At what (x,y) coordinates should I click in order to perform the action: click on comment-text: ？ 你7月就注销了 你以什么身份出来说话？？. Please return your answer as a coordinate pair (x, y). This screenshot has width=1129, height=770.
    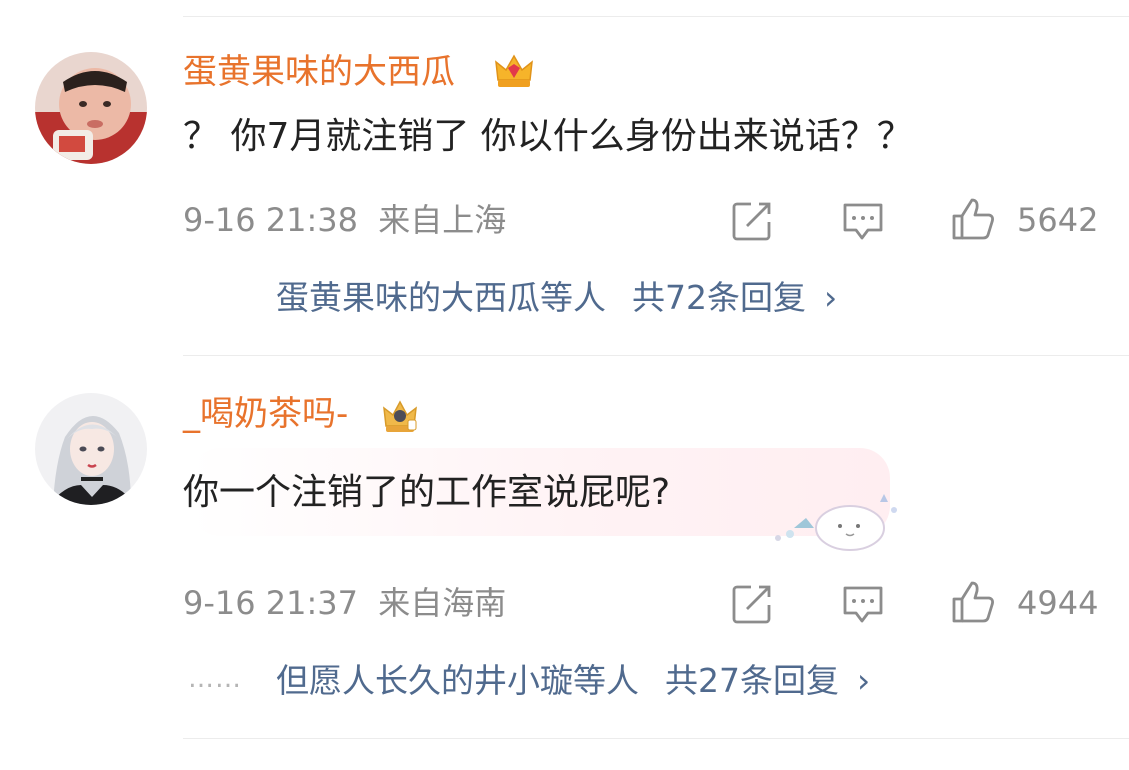
    Looking at the image, I should click on (548, 136).